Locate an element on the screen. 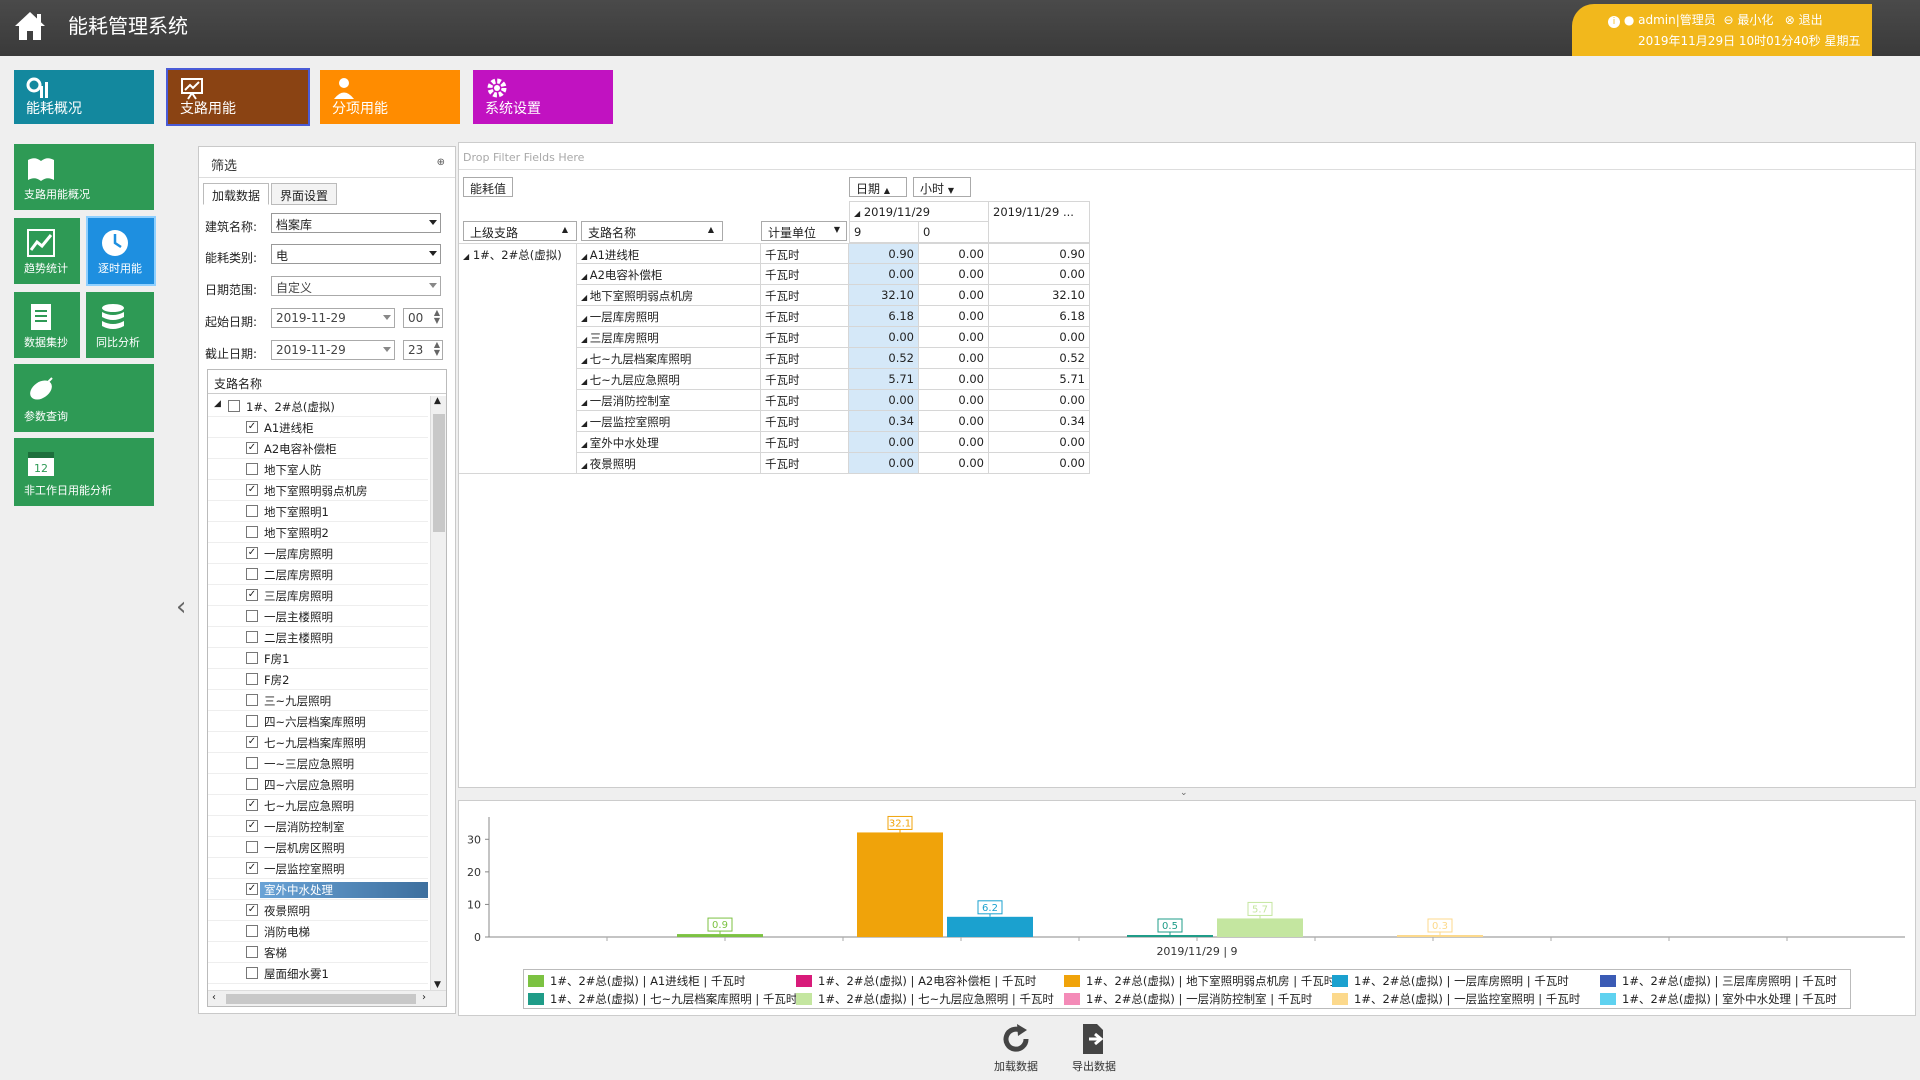  tree-item: 客梯 is located at coordinates (318, 952).